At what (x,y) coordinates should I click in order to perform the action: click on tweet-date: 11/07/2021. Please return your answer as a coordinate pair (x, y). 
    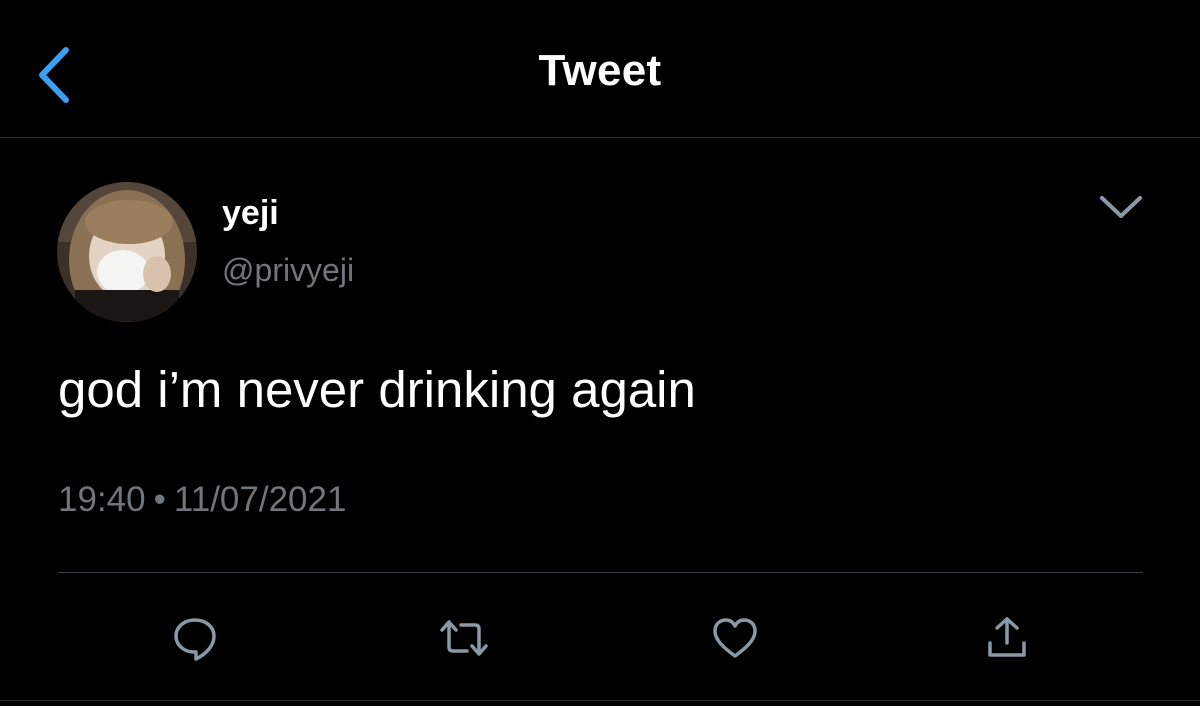
    Looking at the image, I should click on (260, 499).